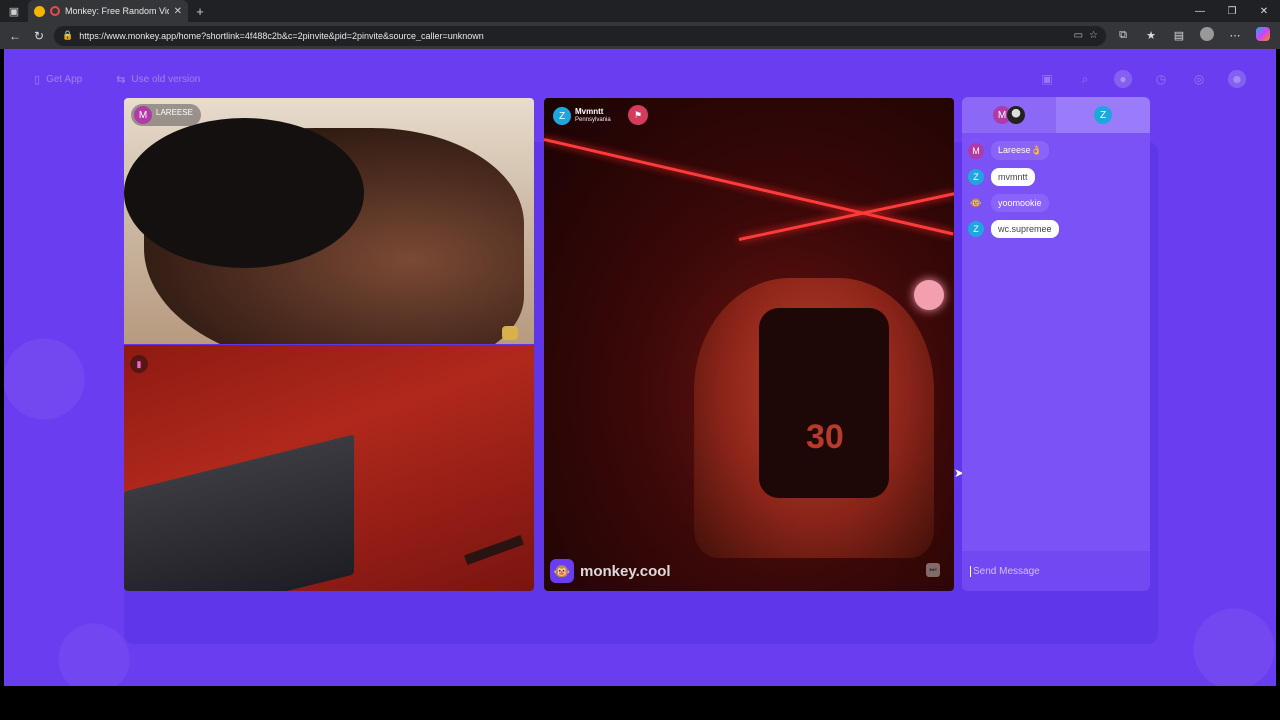 This screenshot has width=1280, height=720. I want to click on restore-button: ❐, so click(1232, 11).